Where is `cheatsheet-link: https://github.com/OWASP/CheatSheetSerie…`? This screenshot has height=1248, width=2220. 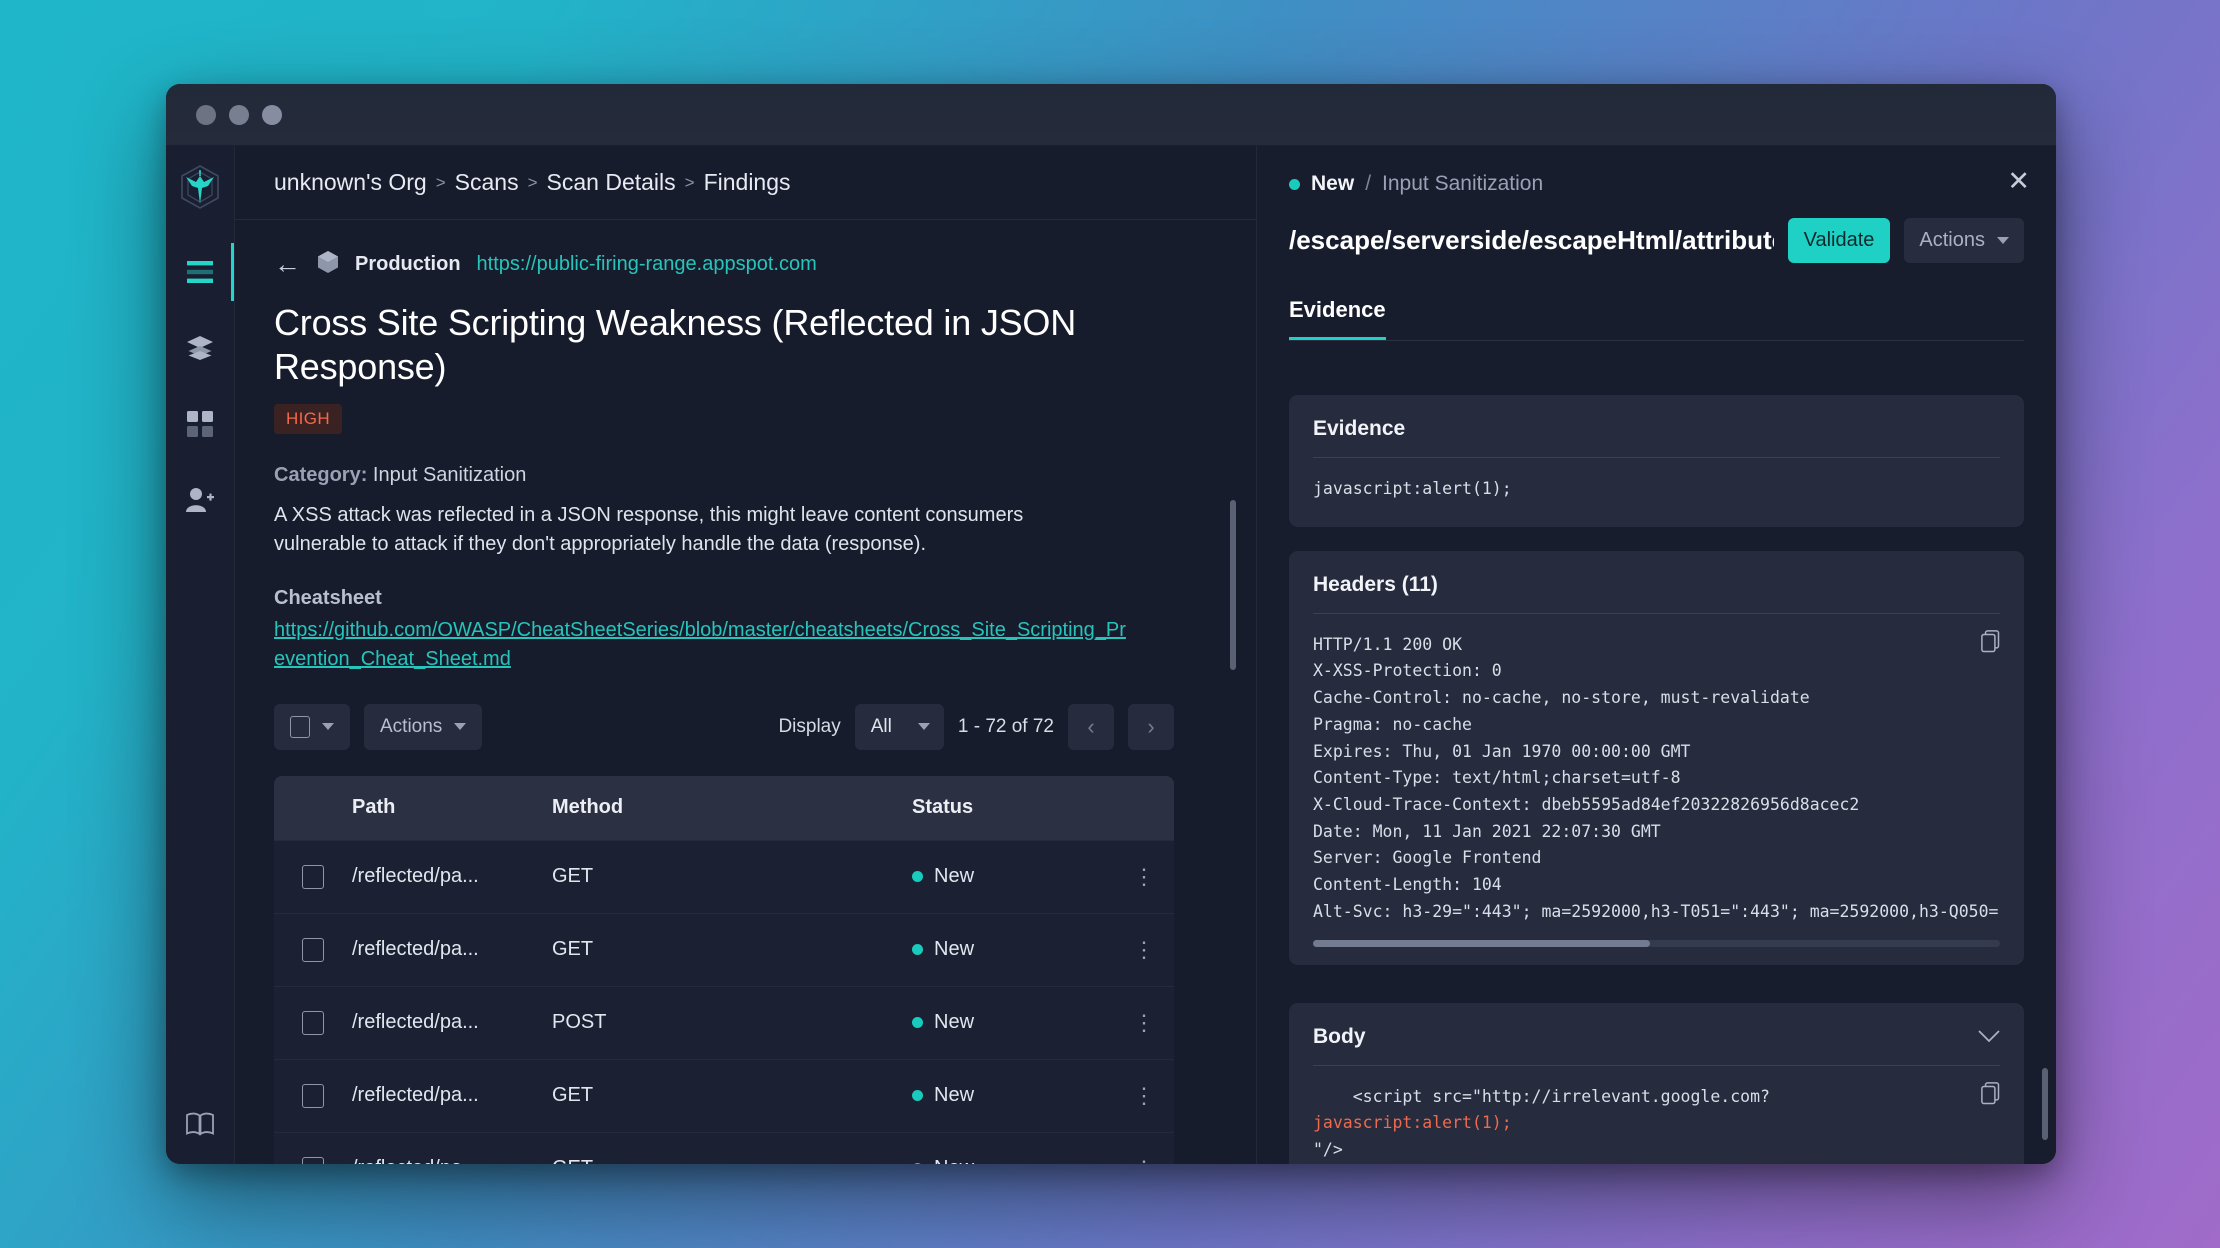
cheatsheet-link: https://github.com/OWASP/CheatSheetSerie… is located at coordinates (715, 642).